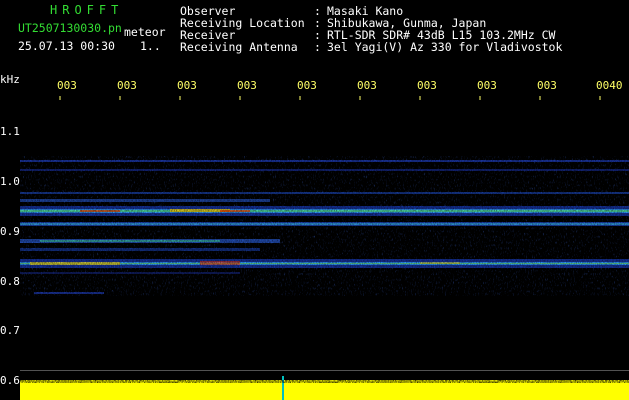 The height and width of the screenshot is (400, 629). I want to click on y-tick-label: 0.8, so click(10, 281).